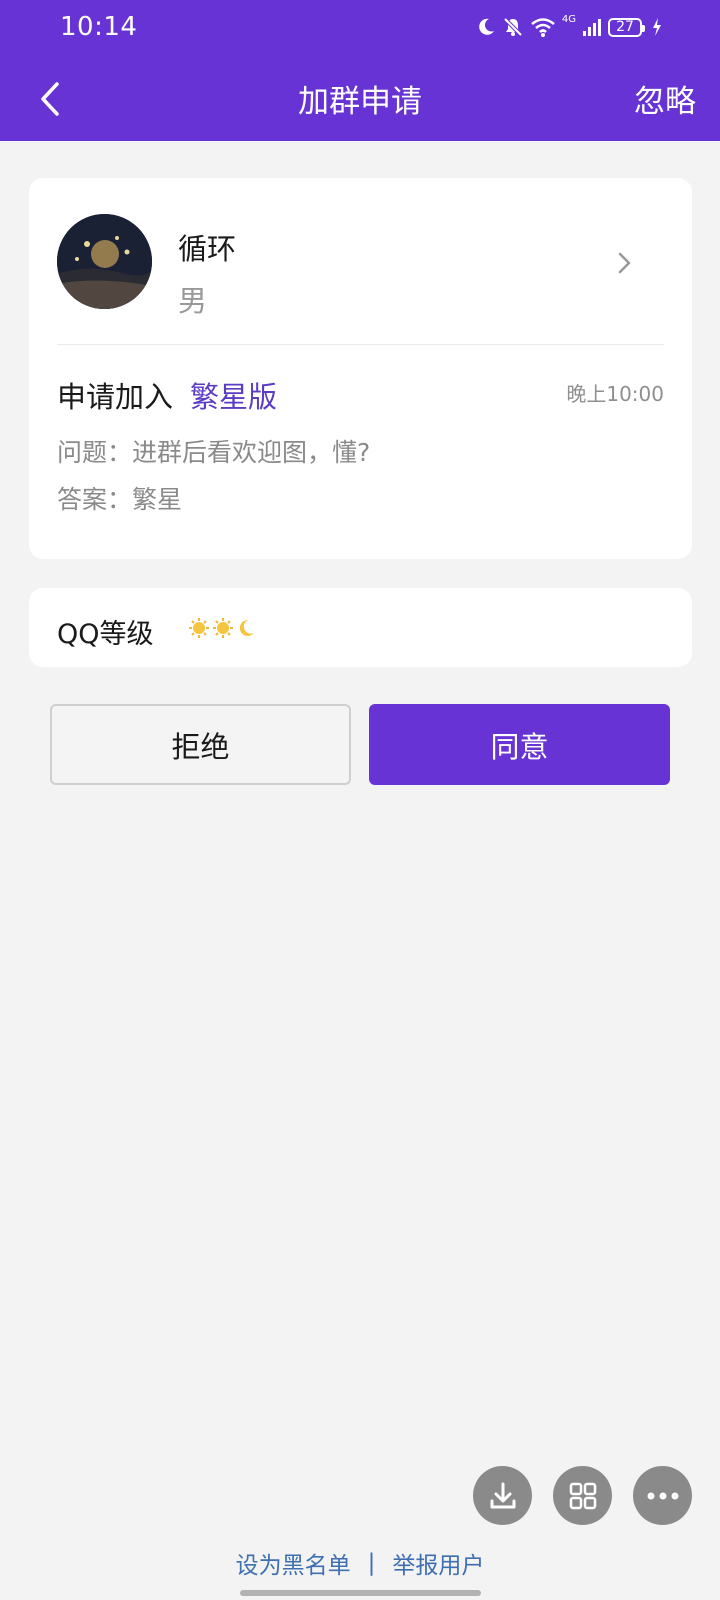 Image resolution: width=720 pixels, height=1600 pixels. What do you see at coordinates (105, 634) in the screenshot?
I see `qq-level-label: QQ等级` at bounding box center [105, 634].